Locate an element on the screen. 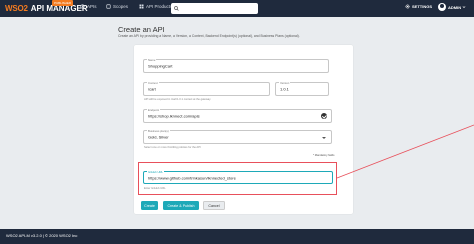  app-logo: WSO2 API MANAGER PUBLISHER is located at coordinates (46, 7).